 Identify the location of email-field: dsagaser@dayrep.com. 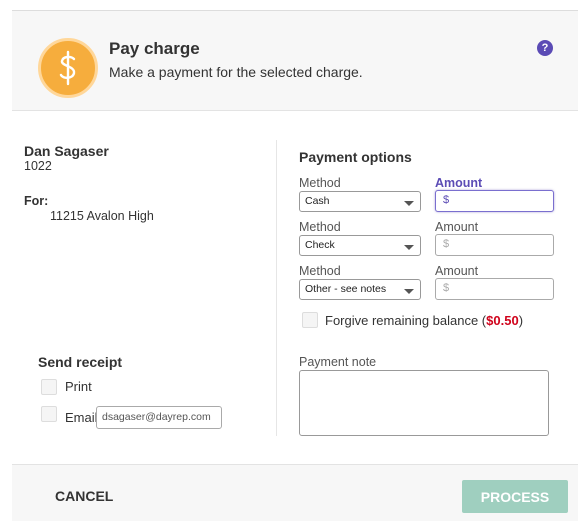
(159, 417).